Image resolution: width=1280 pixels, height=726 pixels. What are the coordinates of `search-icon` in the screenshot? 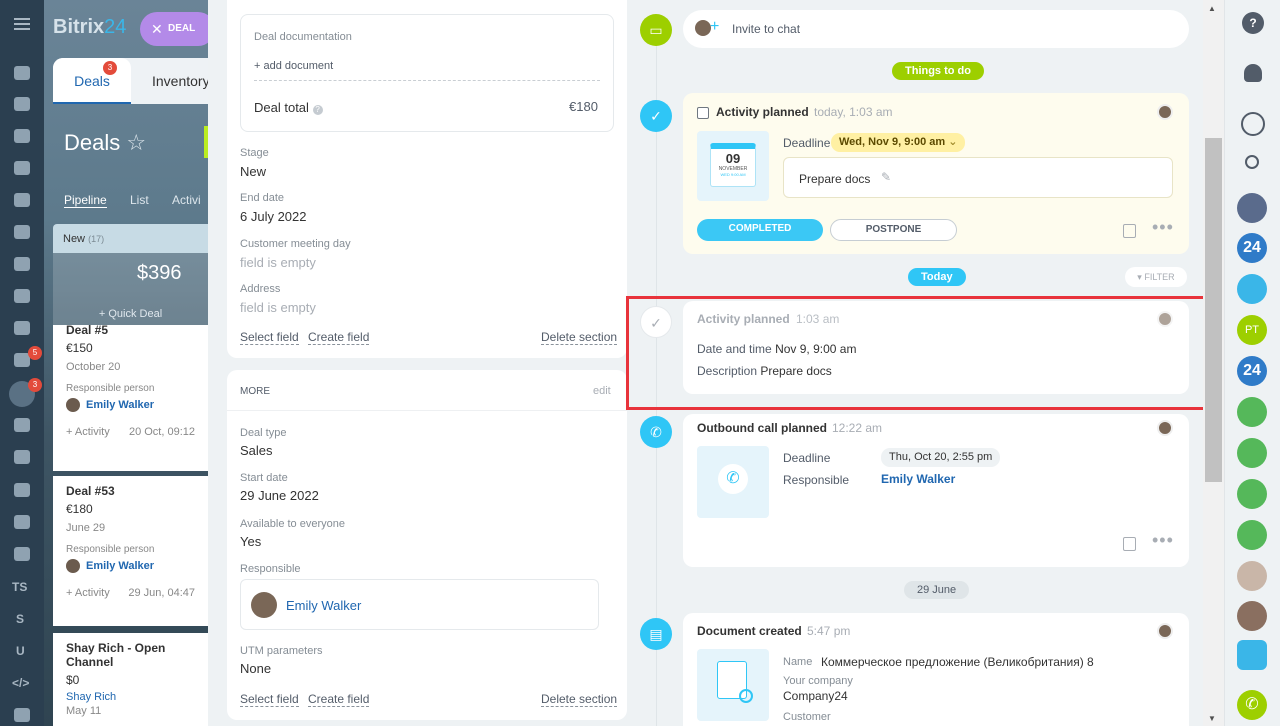 It's located at (1252, 162).